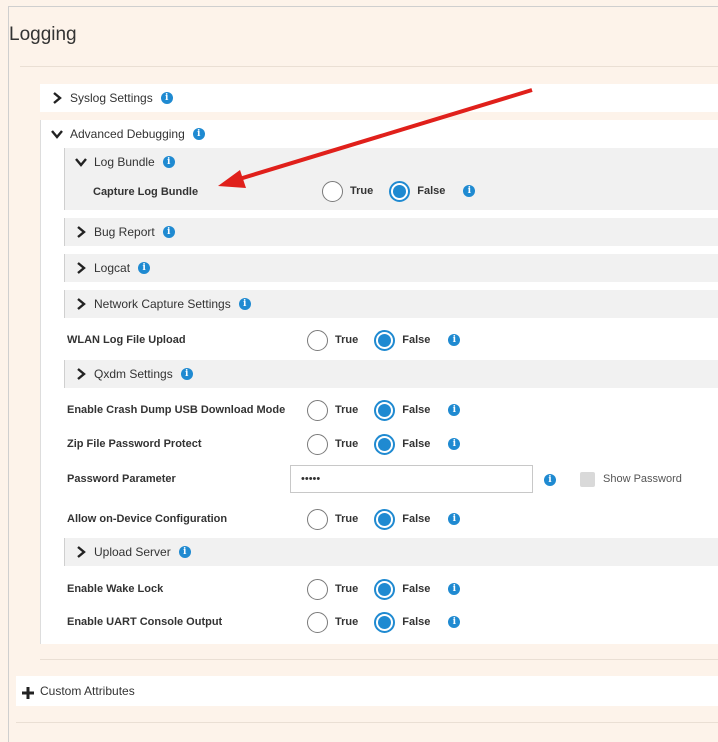 The image size is (718, 742). I want to click on allow-config-label: Allow on-Device Configuration, so click(147, 519).